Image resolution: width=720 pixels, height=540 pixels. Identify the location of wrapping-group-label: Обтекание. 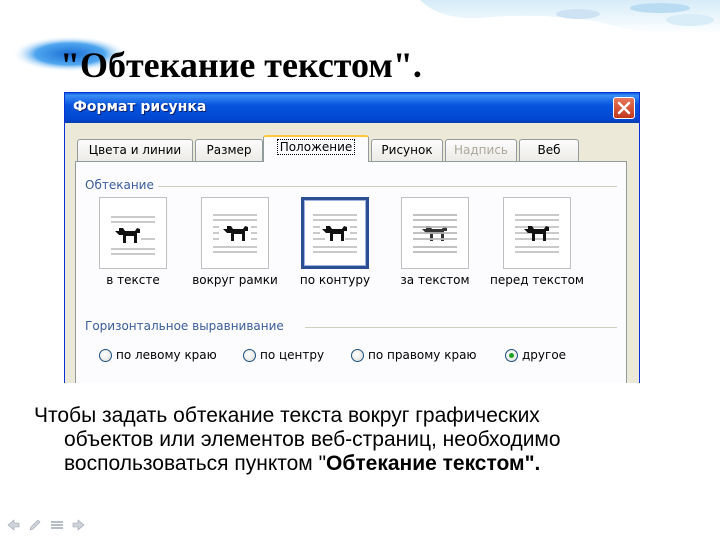
(121, 185).